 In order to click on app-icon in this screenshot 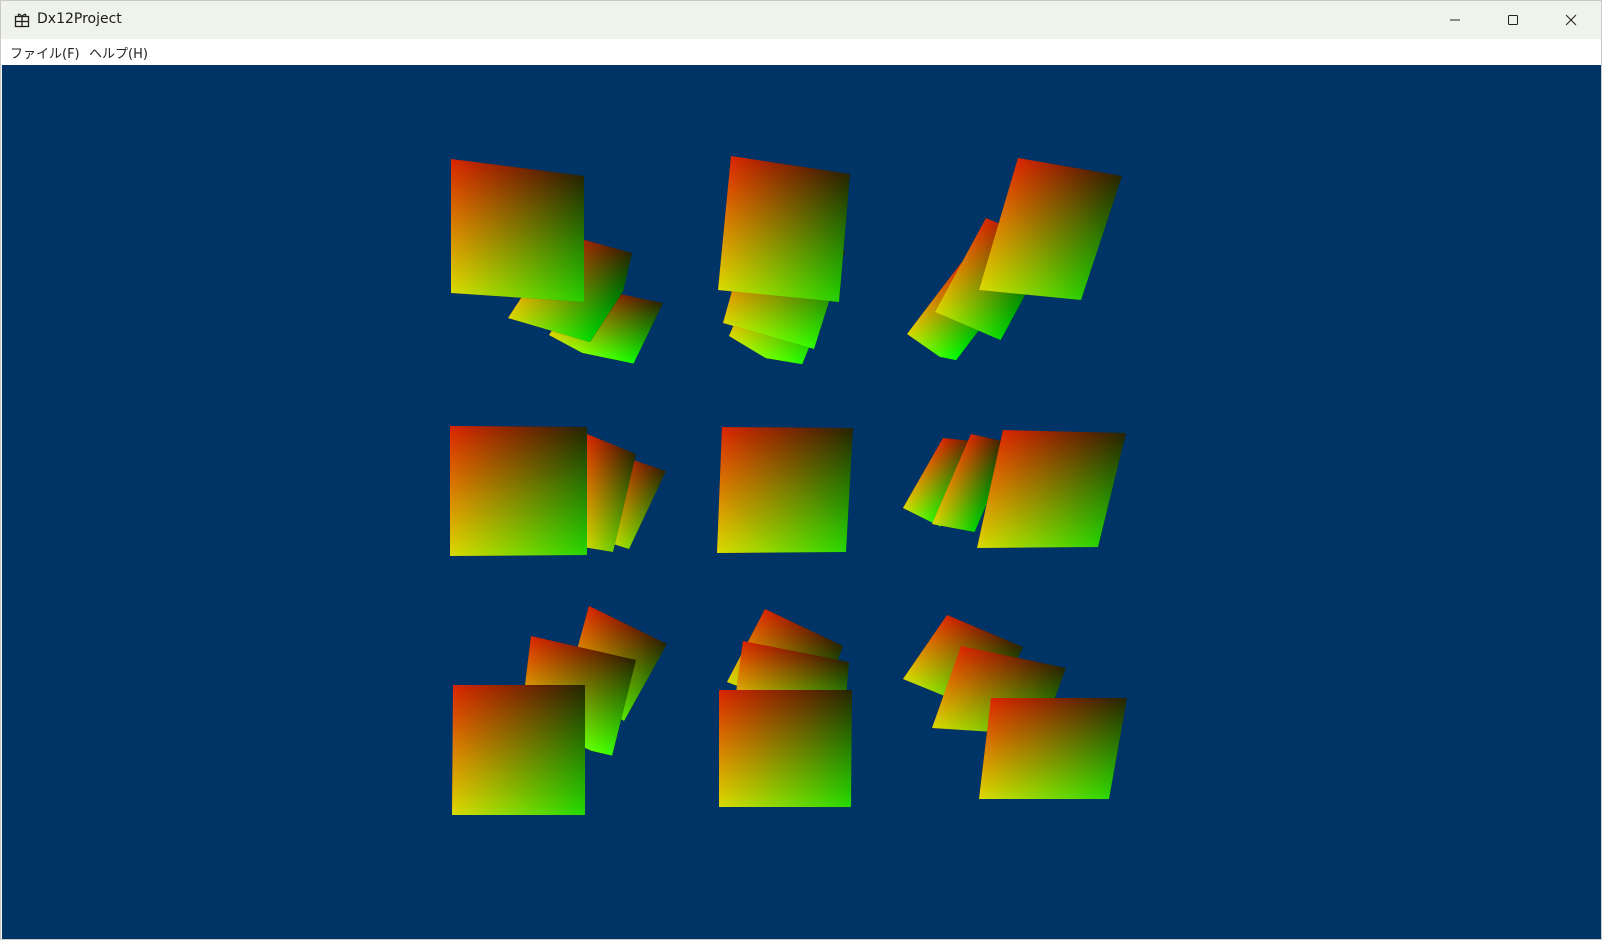, I will do `click(22, 20)`.